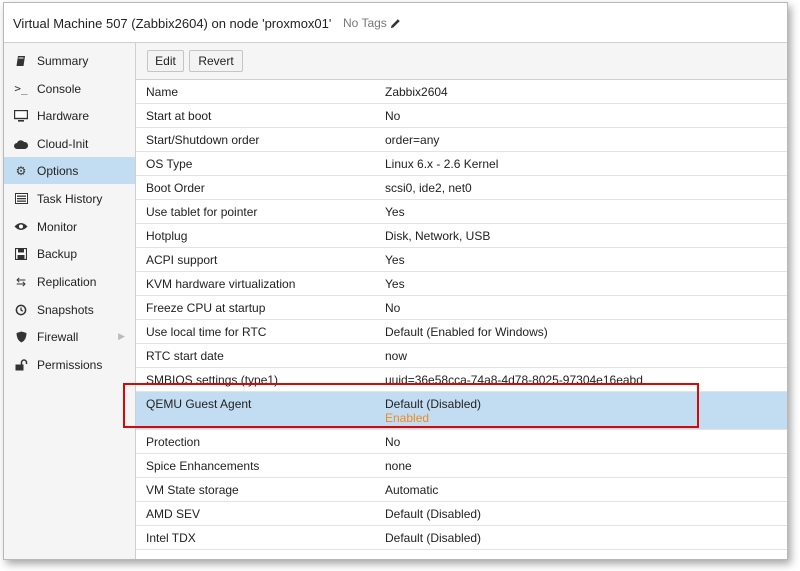  Describe the element at coordinates (216, 61) in the screenshot. I see `revert-button: Revert` at that location.